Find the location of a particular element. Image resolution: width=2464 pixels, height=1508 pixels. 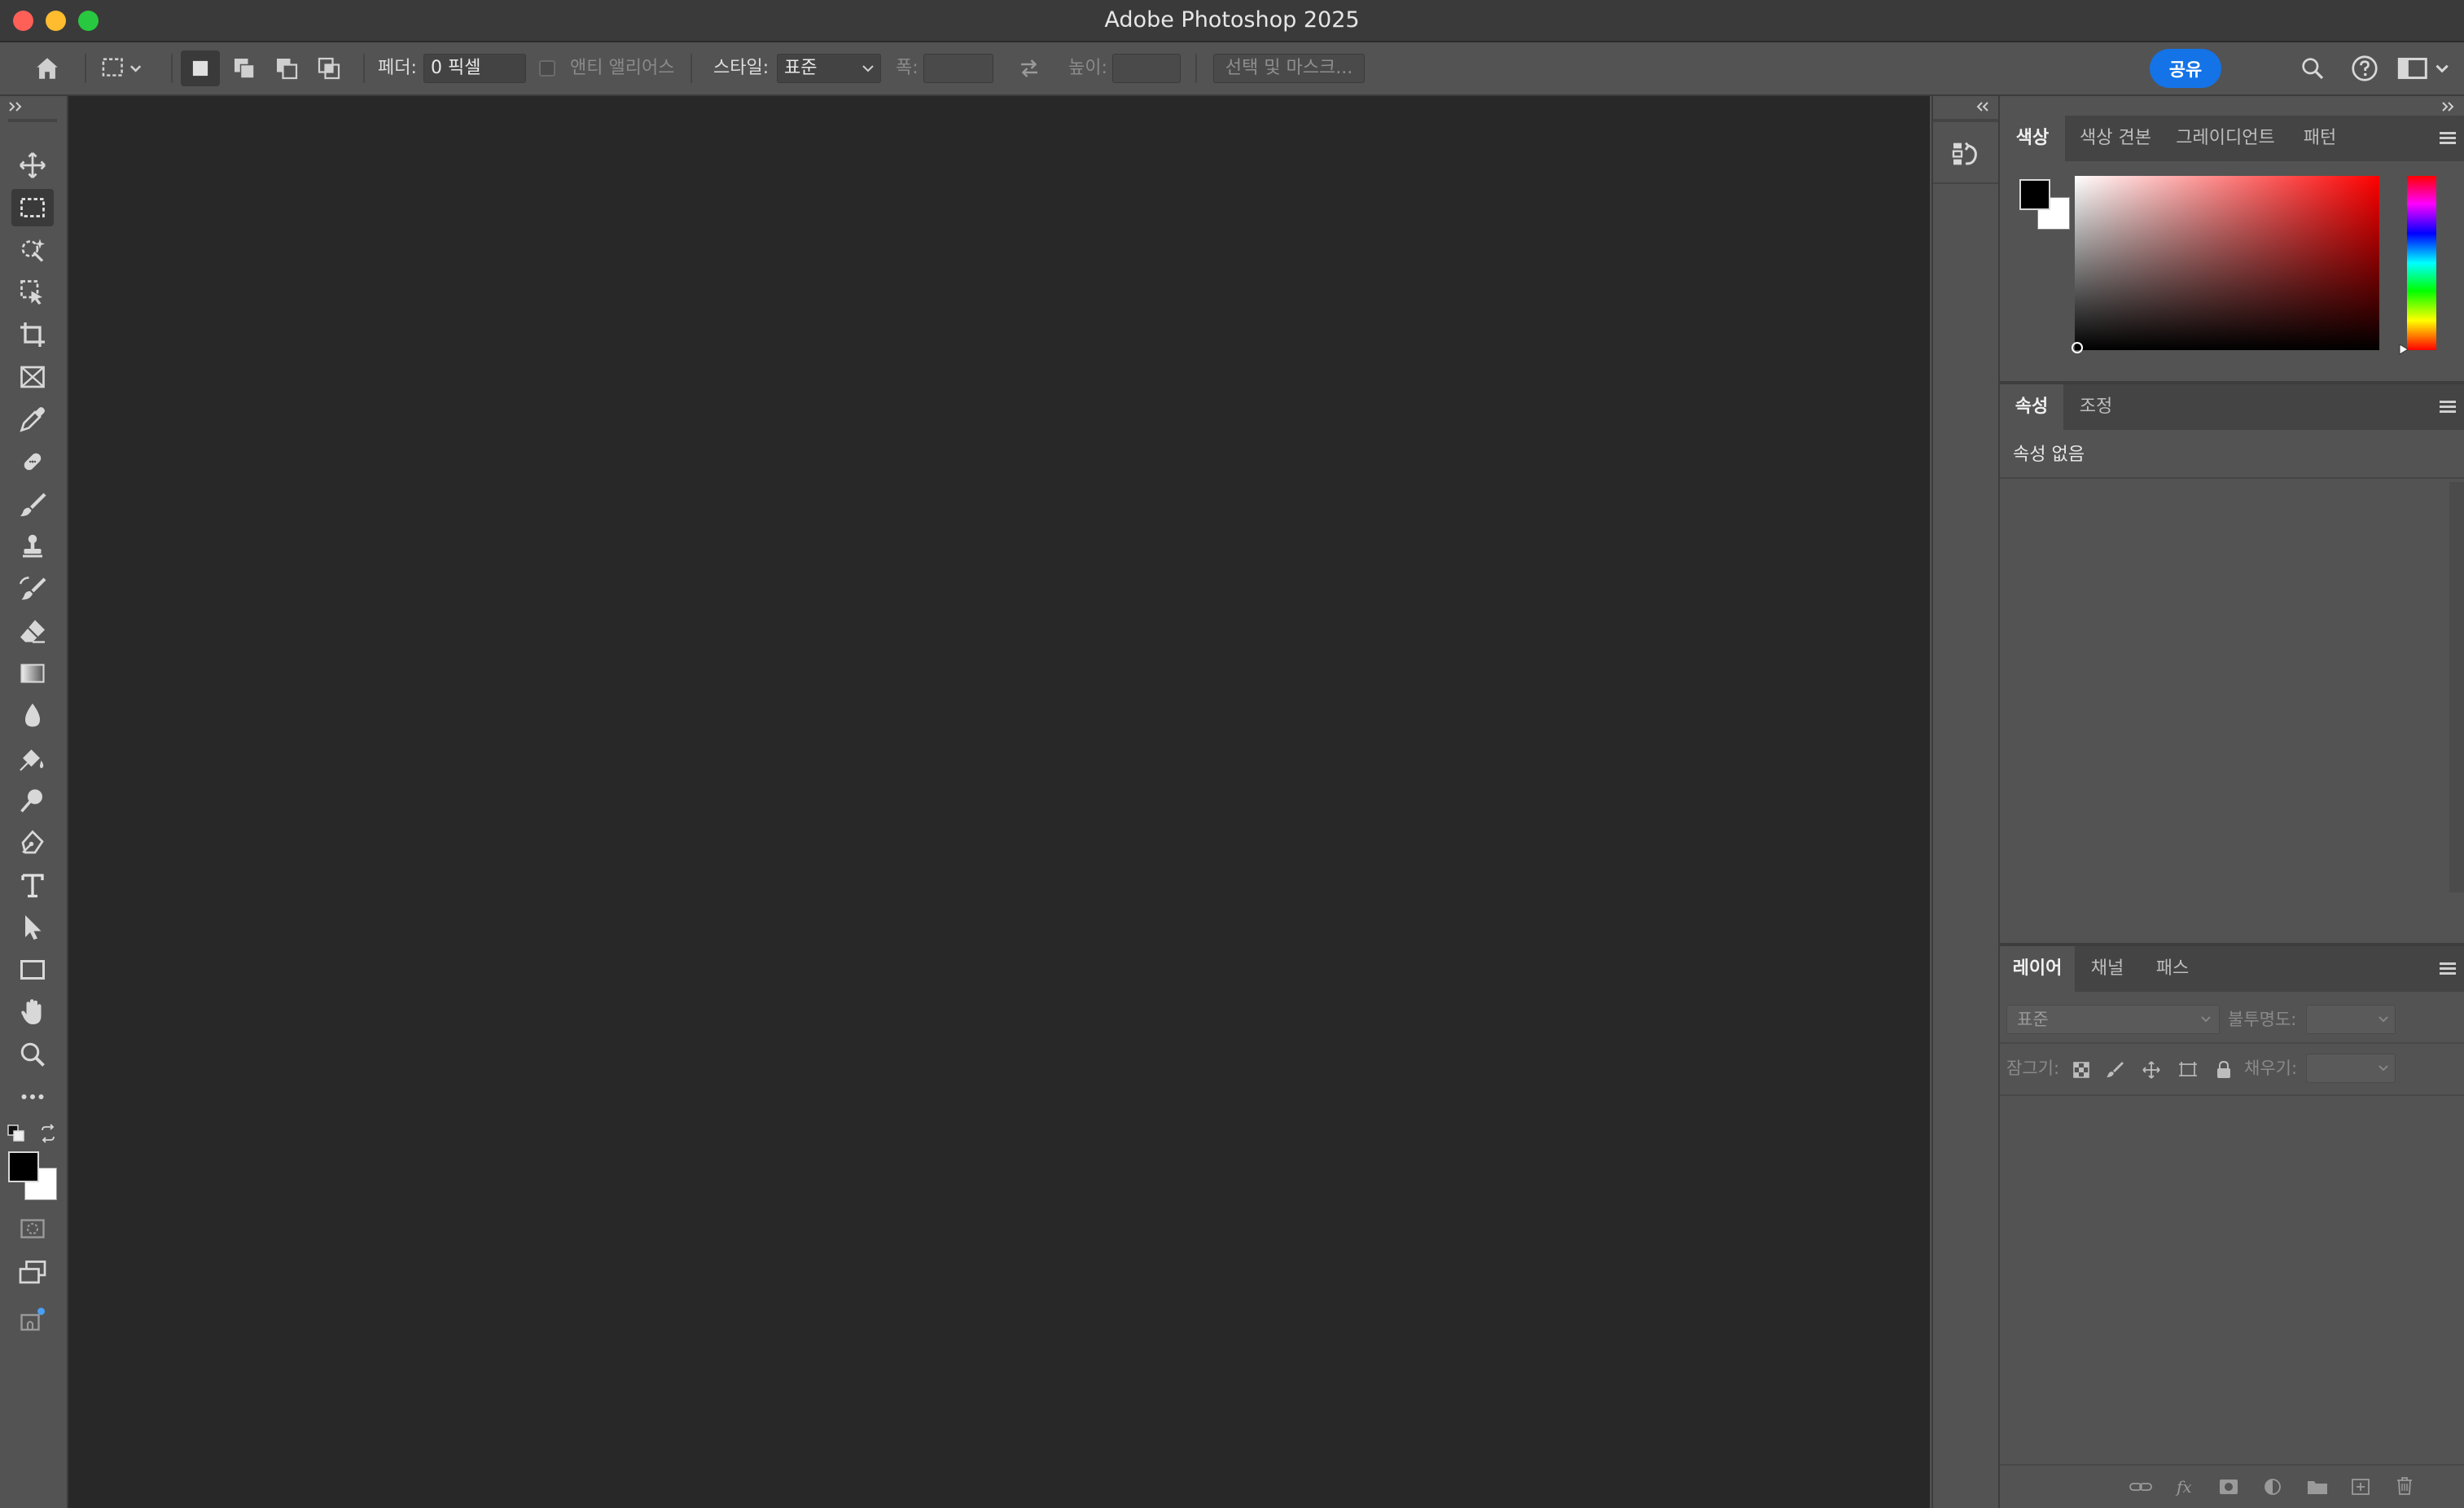

clone-stamp-tool is located at coordinates (32, 546).